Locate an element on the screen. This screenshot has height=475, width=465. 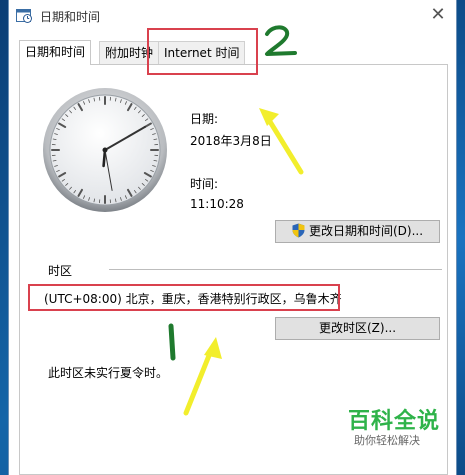
tab-label: 附加时钟 is located at coordinates (129, 53).